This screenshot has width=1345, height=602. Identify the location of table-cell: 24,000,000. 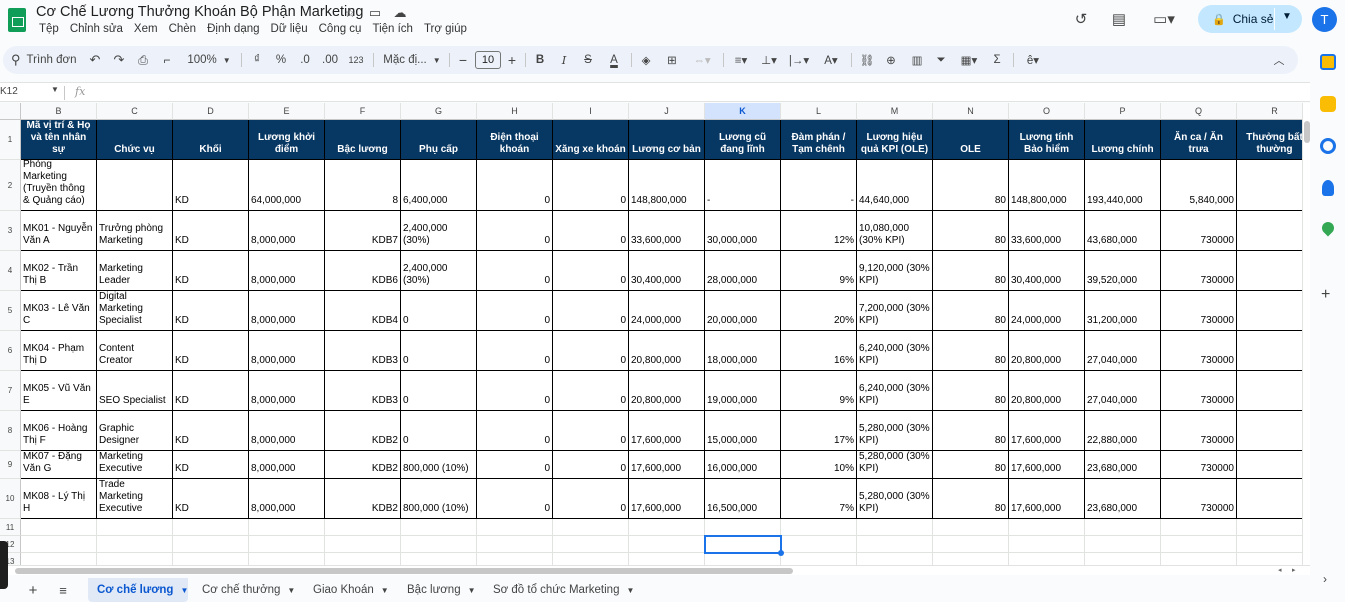
(667, 311).